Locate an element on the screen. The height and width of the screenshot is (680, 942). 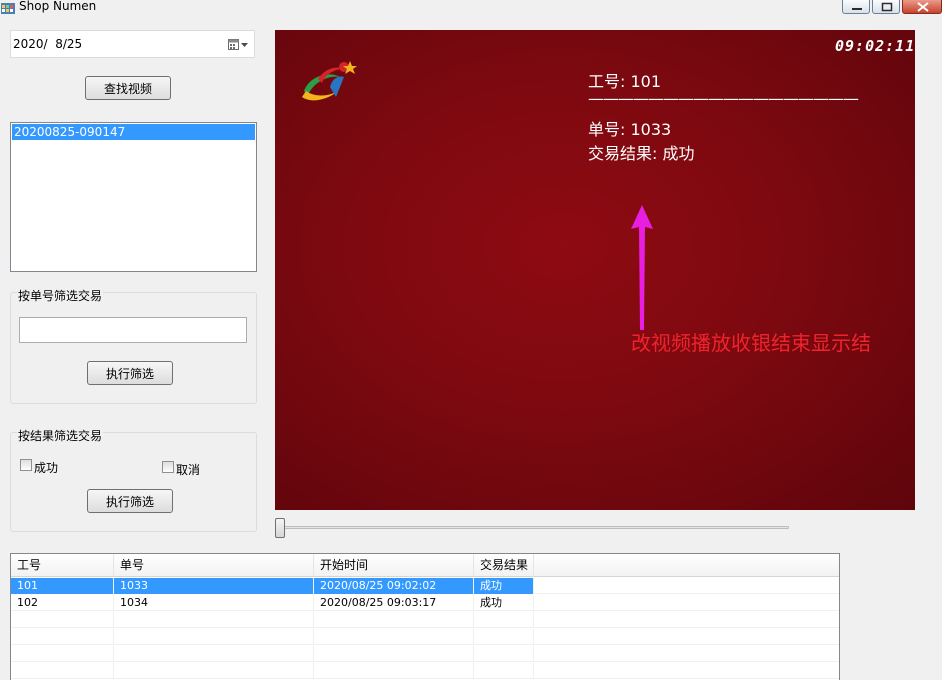
close-button is located at coordinates (922, 7).